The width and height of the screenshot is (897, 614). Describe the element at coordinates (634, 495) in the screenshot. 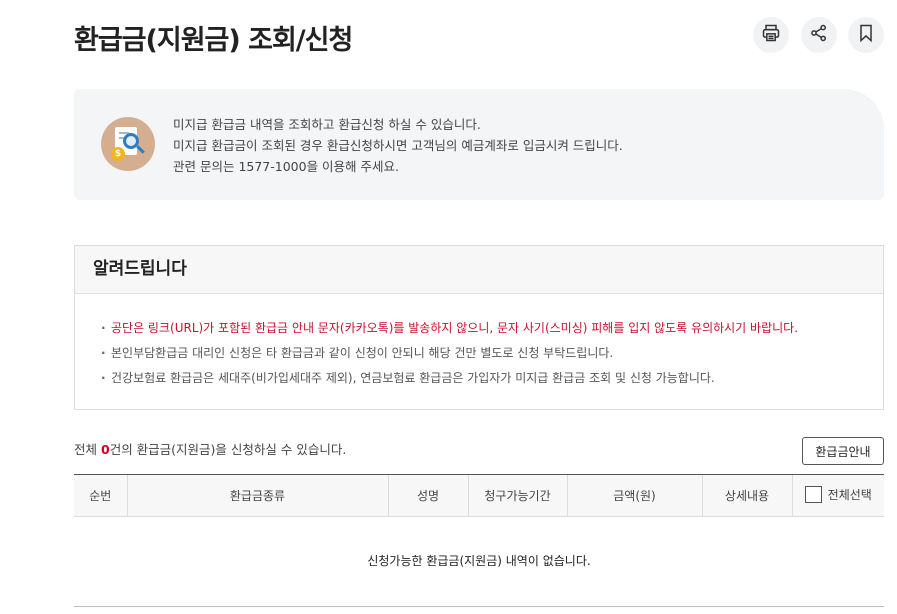

I see `column-header-amount: 금액(원)` at that location.